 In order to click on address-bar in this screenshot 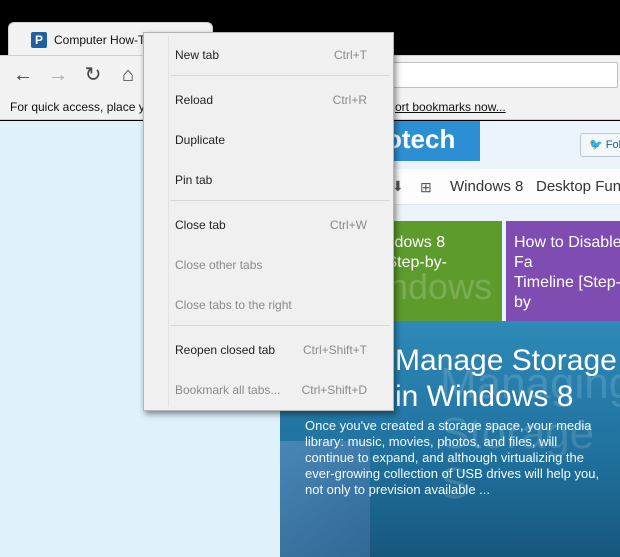, I will do `click(504, 75)`.